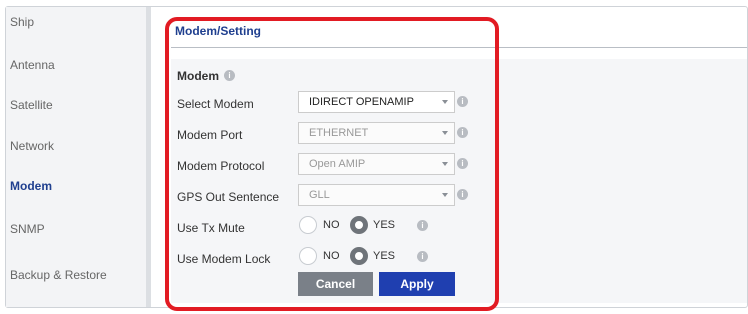 Image resolution: width=748 pixels, height=314 pixels. I want to click on modem-lock-label: Use Modem Lock, so click(224, 259).